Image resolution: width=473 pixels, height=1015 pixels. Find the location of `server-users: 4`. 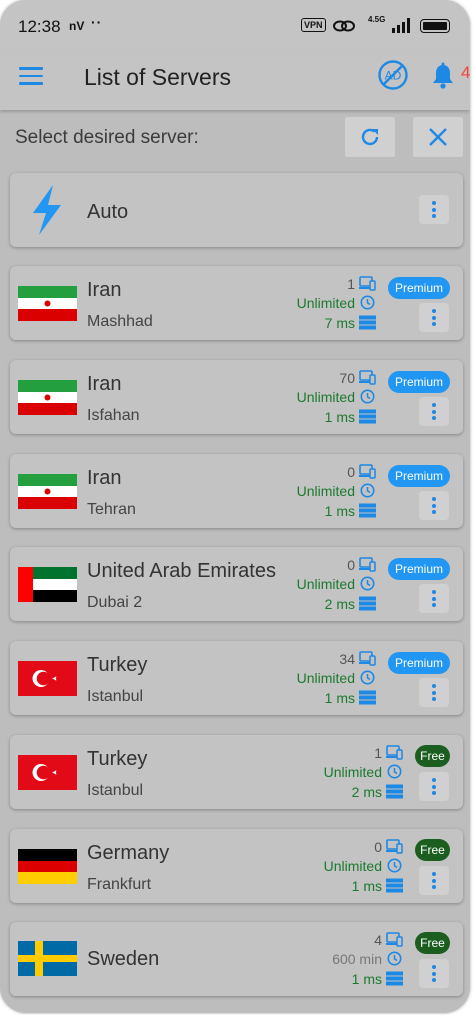

server-users: 4 is located at coordinates (378, 940).